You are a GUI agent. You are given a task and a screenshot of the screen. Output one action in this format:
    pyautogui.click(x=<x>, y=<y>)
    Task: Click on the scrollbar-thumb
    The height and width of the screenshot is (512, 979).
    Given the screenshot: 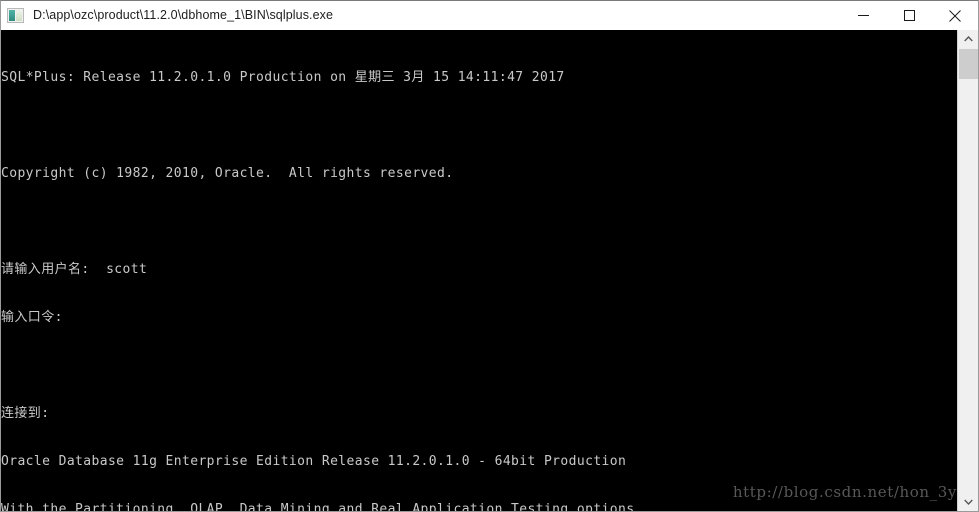 What is the action you would take?
    pyautogui.click(x=968, y=64)
    